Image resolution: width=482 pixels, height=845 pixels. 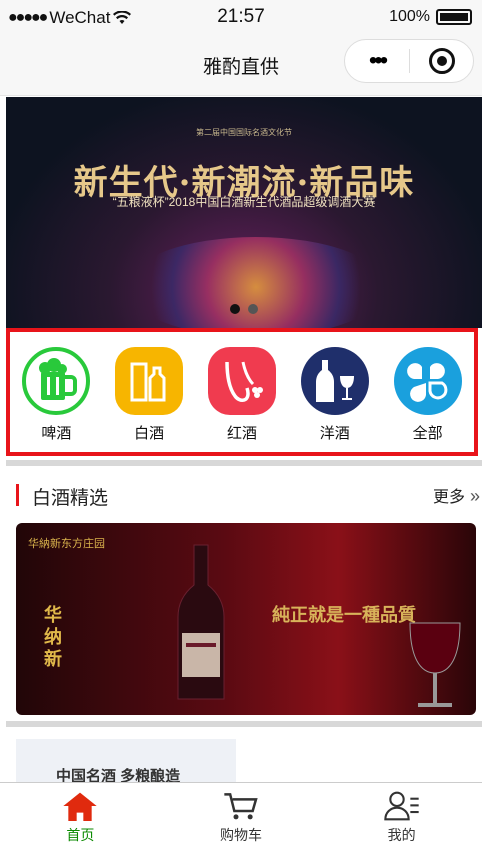 What do you see at coordinates (242, 381) in the screenshot?
I see `red-wine-icon` at bounding box center [242, 381].